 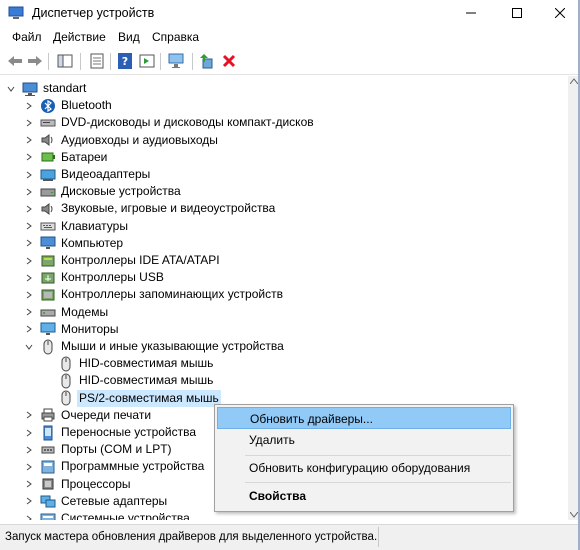 I want to click on maximize-icon, so click(x=517, y=13).